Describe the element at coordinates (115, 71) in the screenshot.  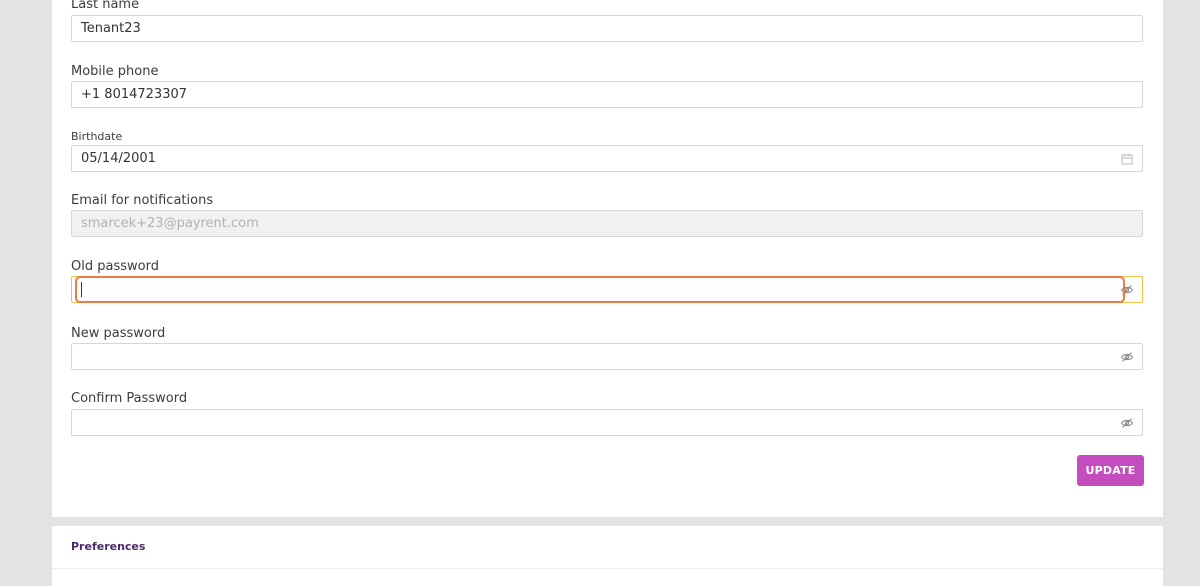
I see `mobile-phone-label: Mobile phone` at that location.